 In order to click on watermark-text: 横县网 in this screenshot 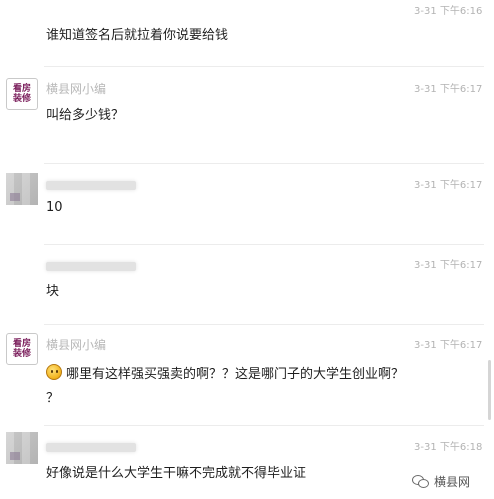, I will do `click(452, 481)`.